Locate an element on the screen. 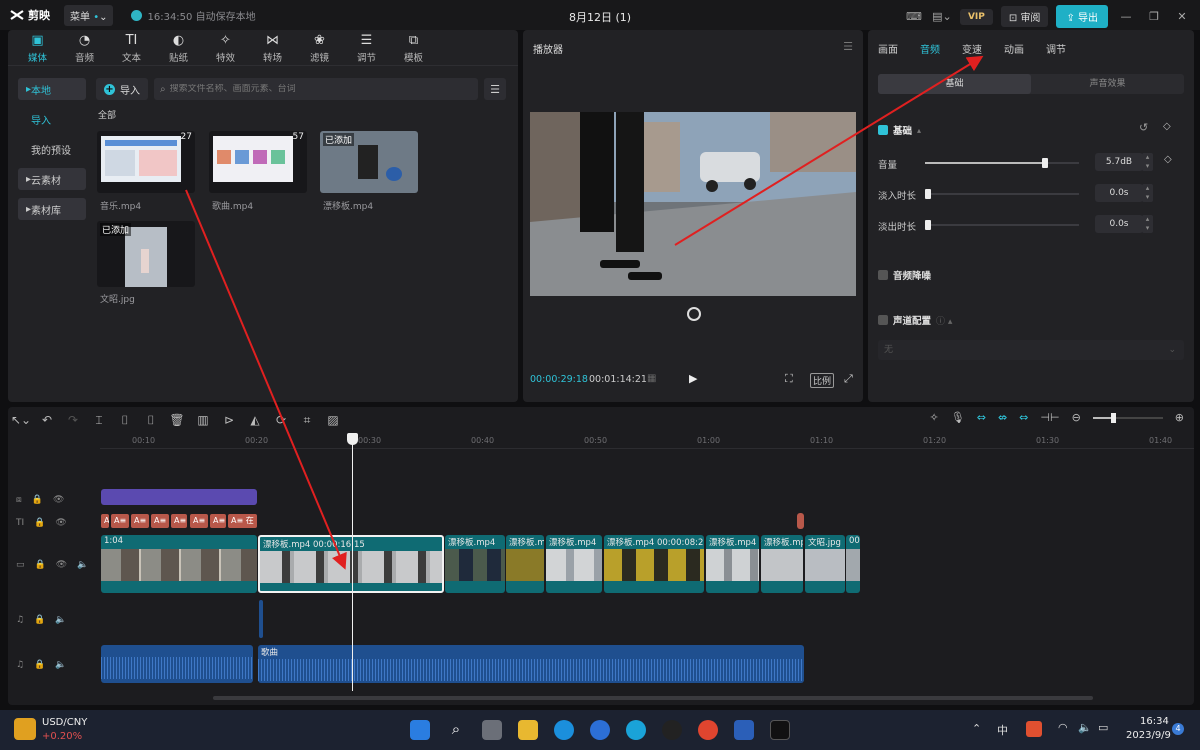 Image resolution: width=1200 pixels, height=750 pixels. denoise-checkbox is located at coordinates (883, 275).